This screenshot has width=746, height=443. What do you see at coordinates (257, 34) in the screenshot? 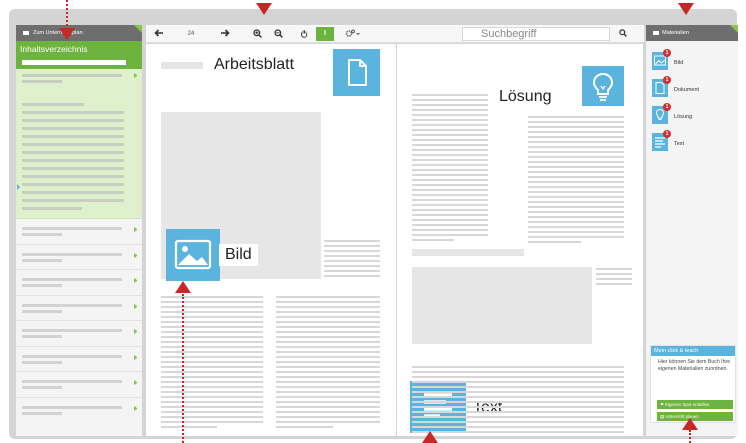
I see `zoom-in-button` at bounding box center [257, 34].